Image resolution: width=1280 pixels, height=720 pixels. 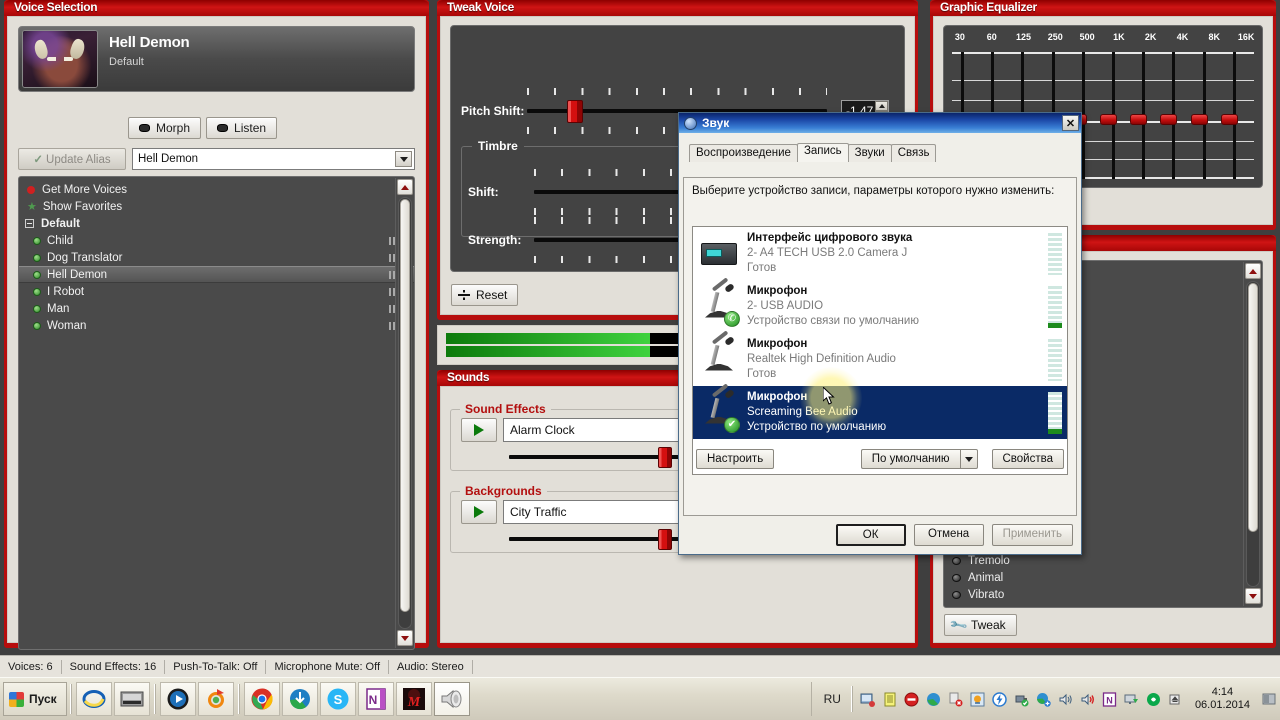 I want to click on list-item-get-more-voices: Get More Voices, so click(x=216, y=189).